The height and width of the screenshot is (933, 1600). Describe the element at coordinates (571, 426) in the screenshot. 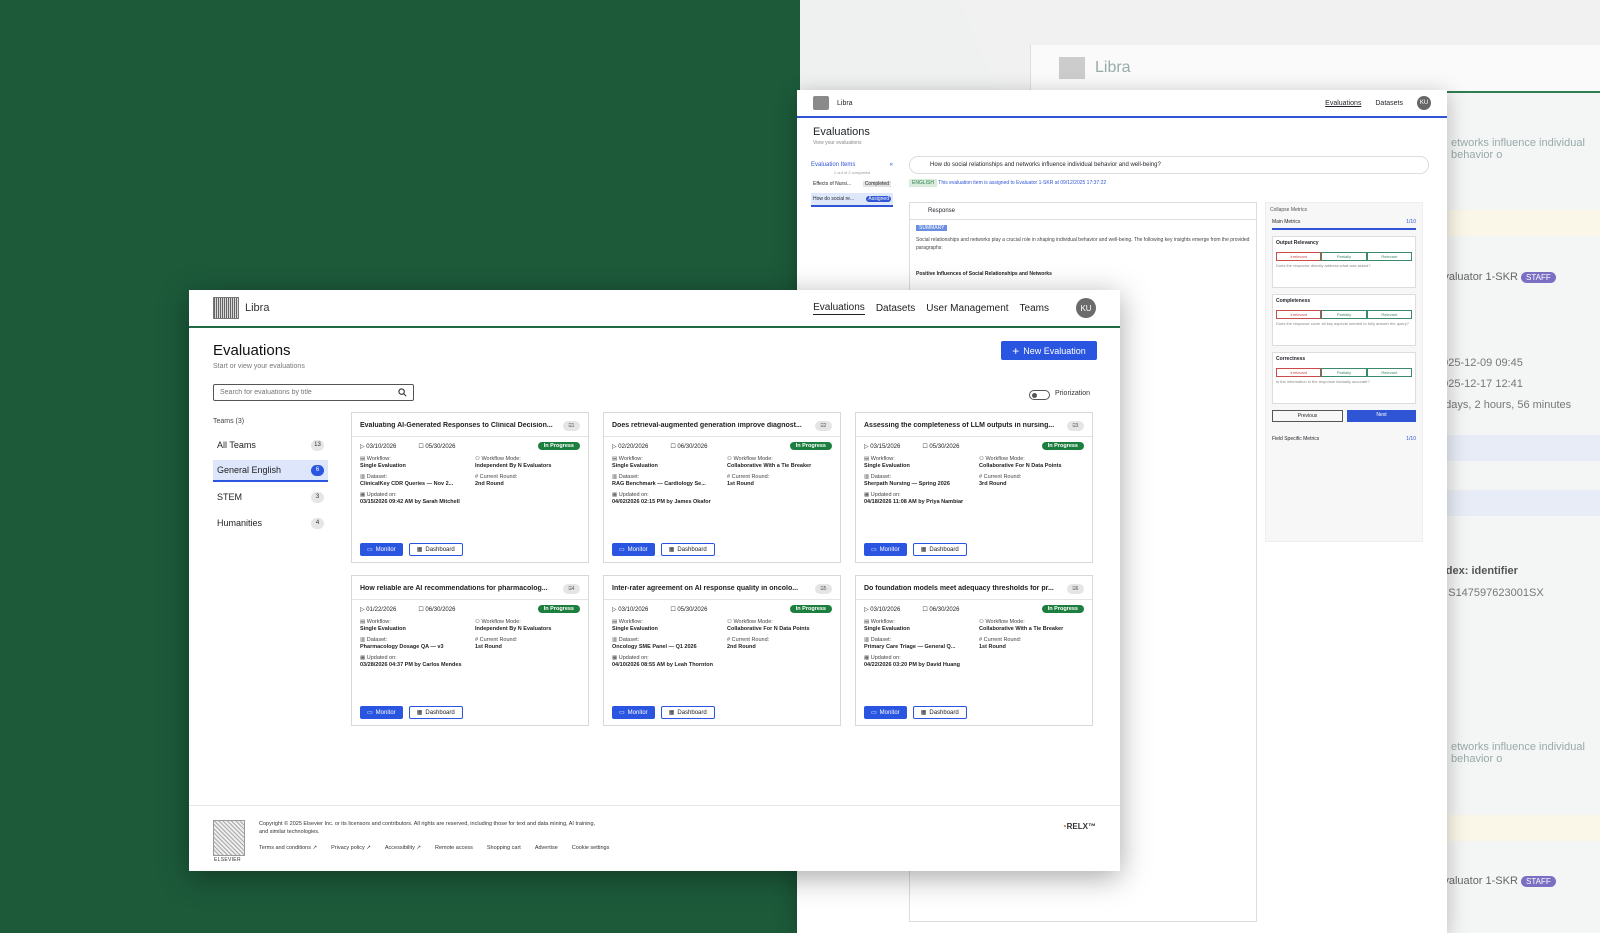

I see `comment-count-badge: ⌹ 1` at that location.